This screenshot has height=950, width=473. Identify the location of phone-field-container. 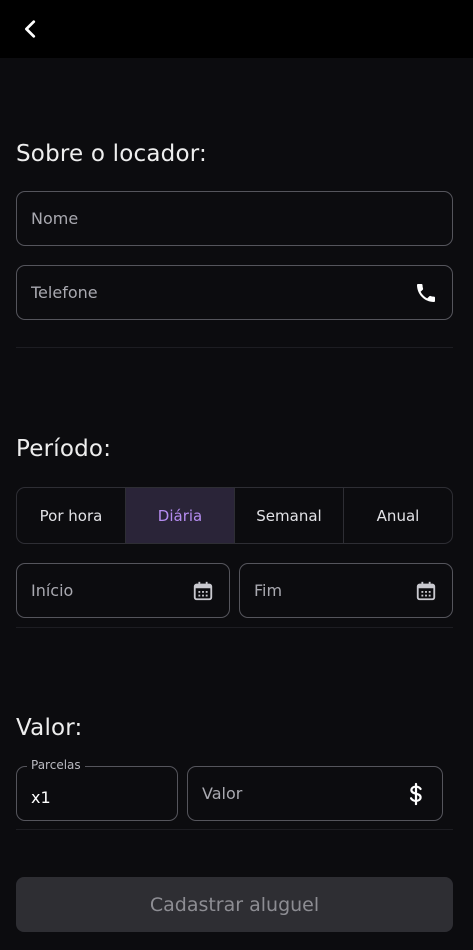
(234, 292).